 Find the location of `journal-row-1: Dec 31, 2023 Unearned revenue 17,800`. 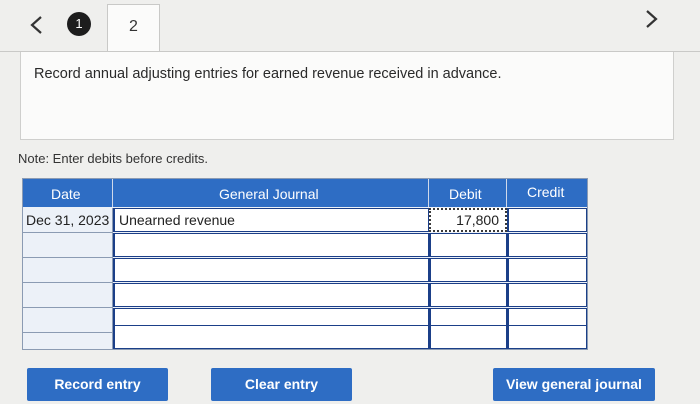

journal-row-1: Dec 31, 2023 Unearned revenue 17,800 is located at coordinates (305, 220).